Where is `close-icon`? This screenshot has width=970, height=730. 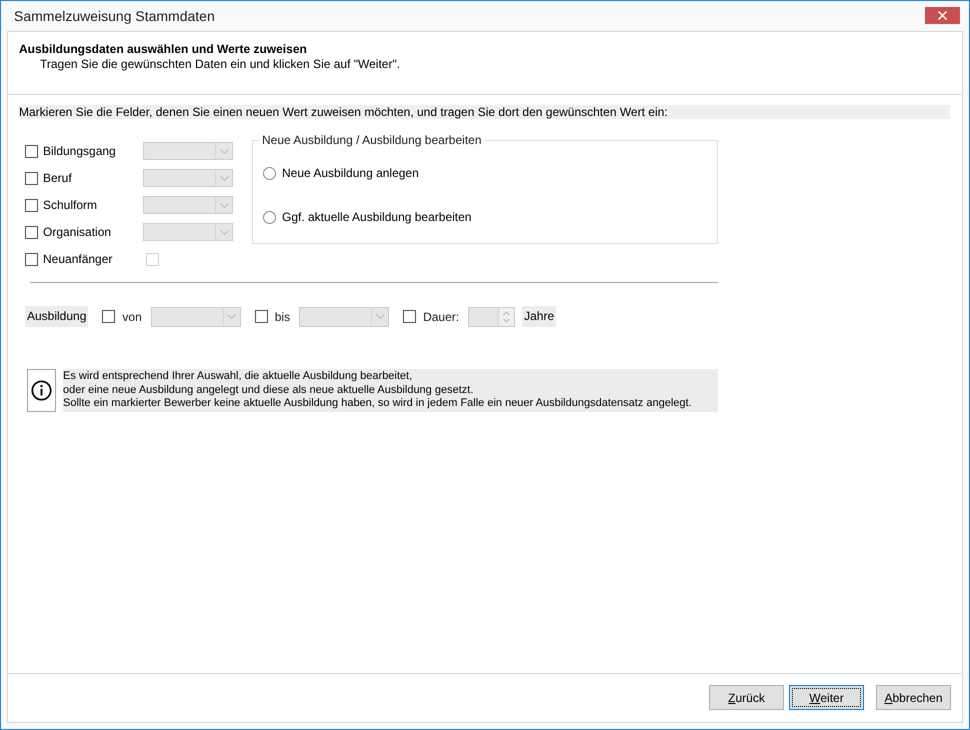
close-icon is located at coordinates (942, 15).